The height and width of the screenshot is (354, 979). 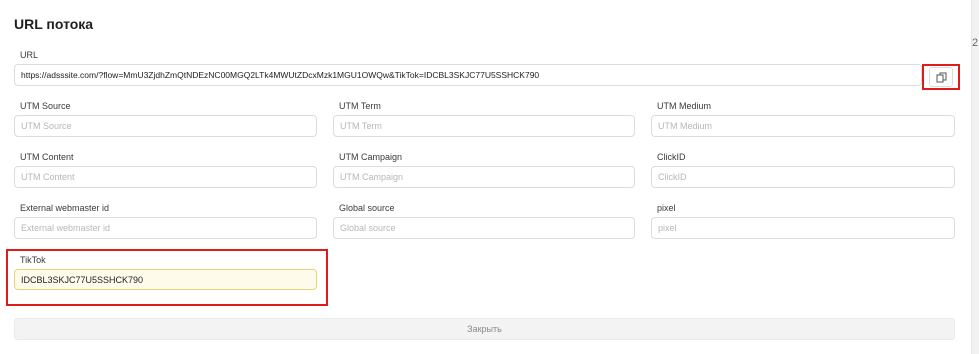 What do you see at coordinates (45, 106) in the screenshot?
I see `utm-source-label: UTM Source` at bounding box center [45, 106].